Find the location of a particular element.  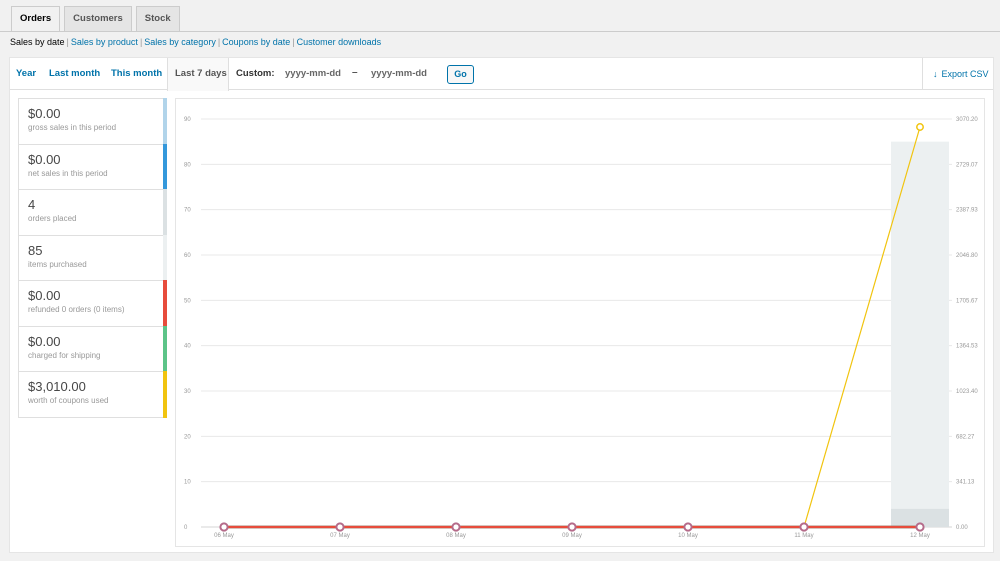

x-tick-label: 08 May is located at coordinates (456, 536).